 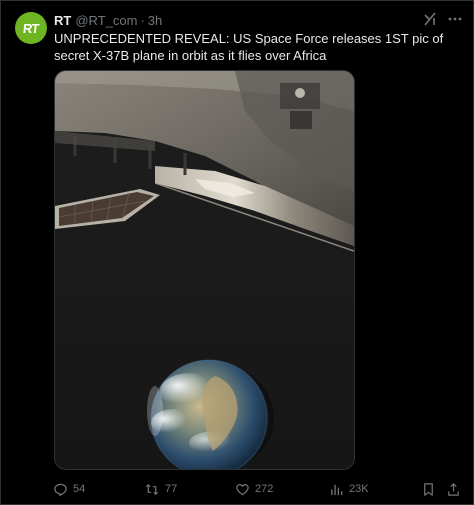 I want to click on post-header: RT @RT_com · 3h, so click(x=108, y=20).